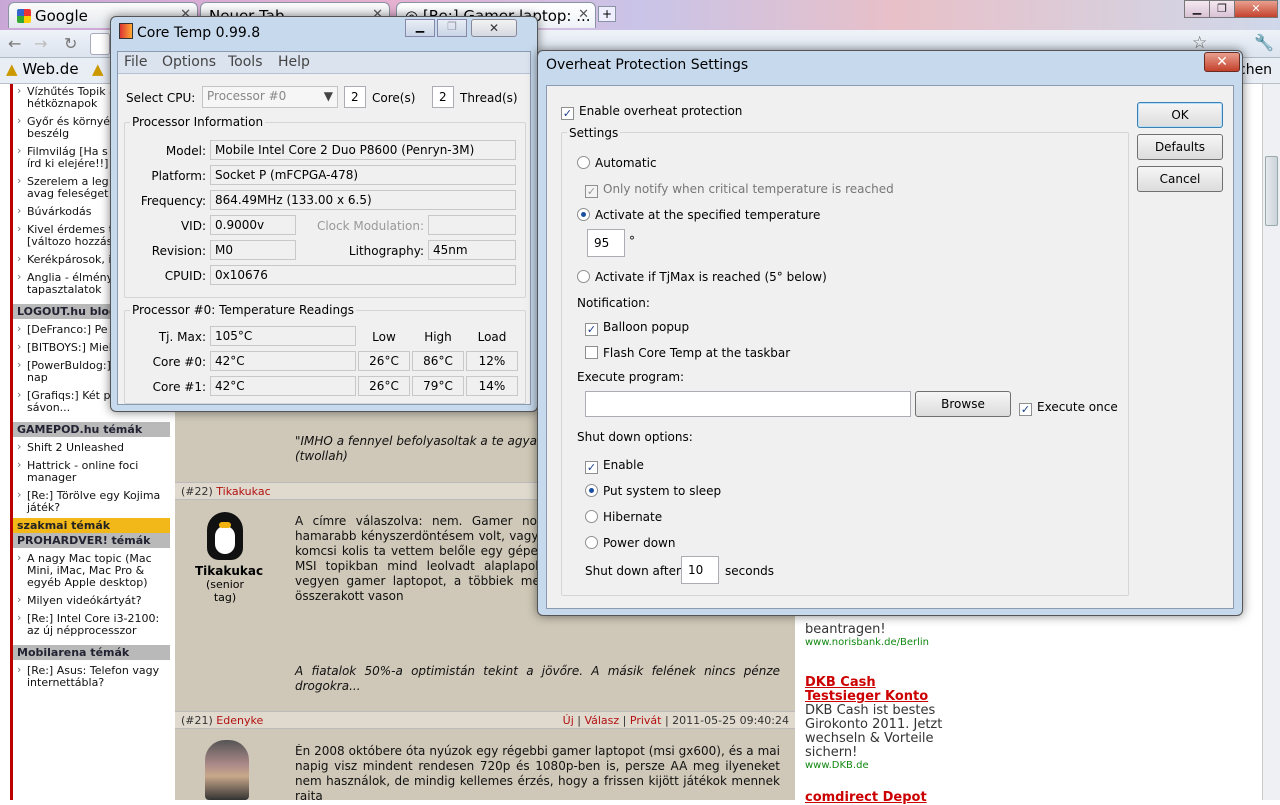 This screenshot has width=1280, height=805. Describe the element at coordinates (438, 386) in the screenshot. I see `core1-high: 79°C` at that location.